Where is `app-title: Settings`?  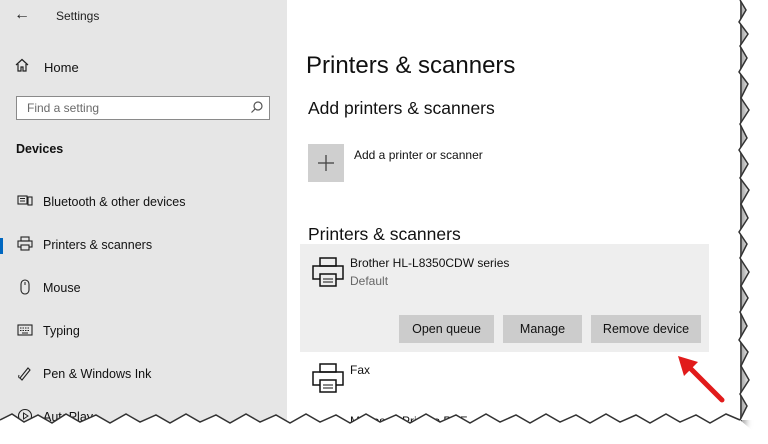
app-title: Settings is located at coordinates (78, 16).